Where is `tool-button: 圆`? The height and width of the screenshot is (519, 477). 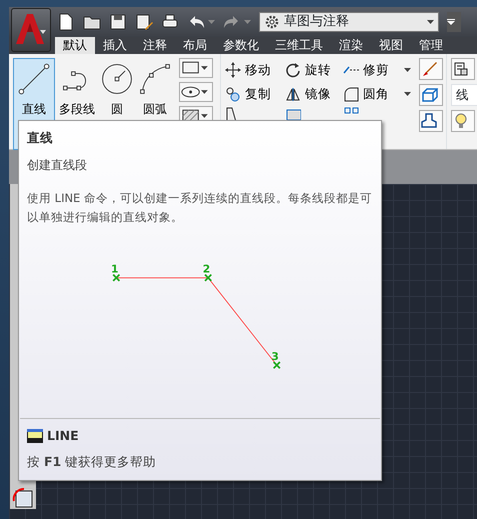 tool-button: 圆 is located at coordinates (117, 104).